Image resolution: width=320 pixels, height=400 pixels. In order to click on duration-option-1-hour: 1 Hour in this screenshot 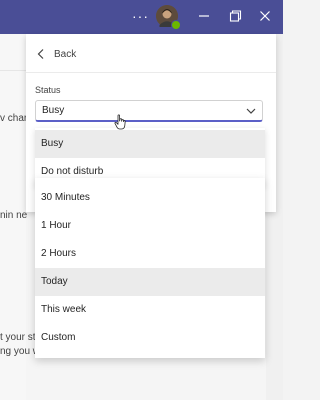, I will do `click(150, 226)`.